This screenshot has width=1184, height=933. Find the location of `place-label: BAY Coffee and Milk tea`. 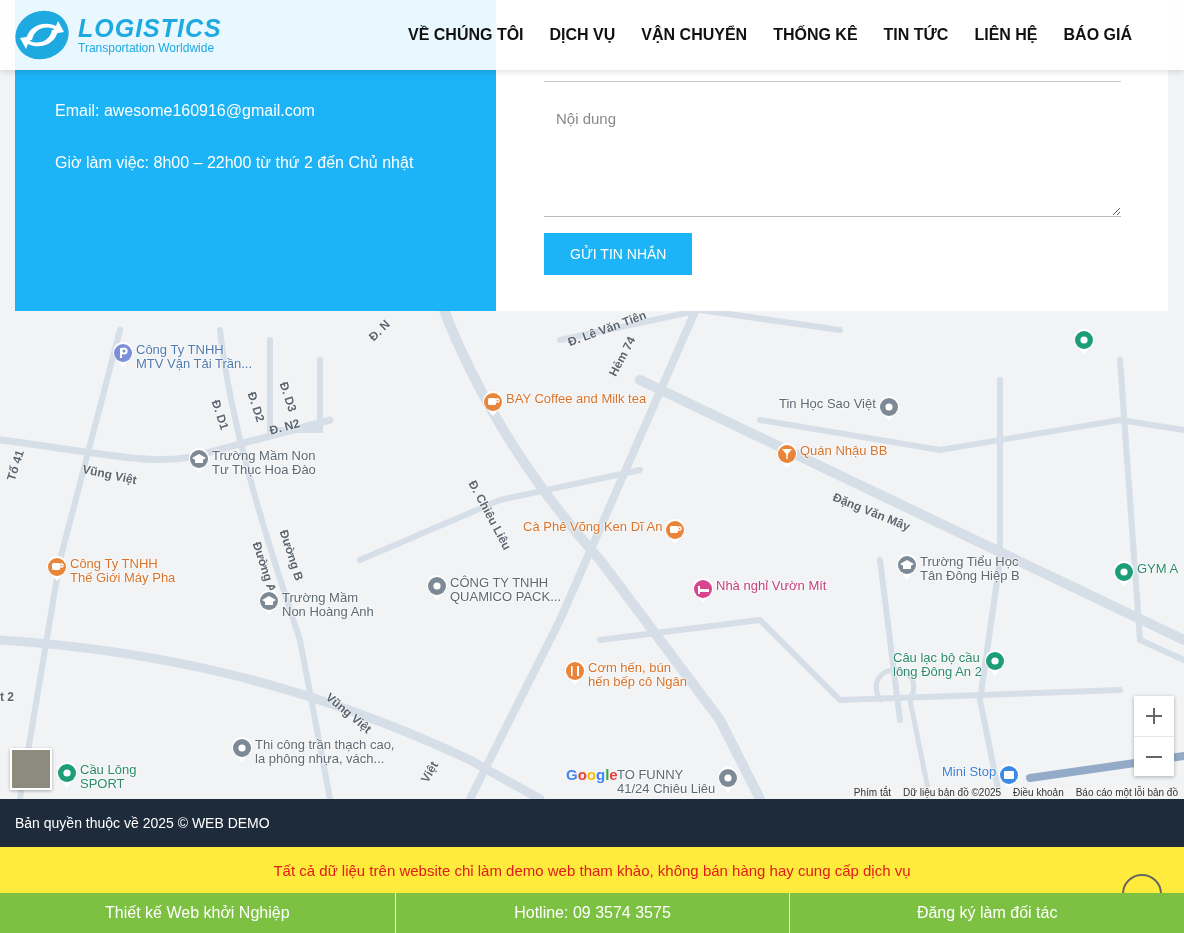

place-label: BAY Coffee and Milk tea is located at coordinates (576, 398).